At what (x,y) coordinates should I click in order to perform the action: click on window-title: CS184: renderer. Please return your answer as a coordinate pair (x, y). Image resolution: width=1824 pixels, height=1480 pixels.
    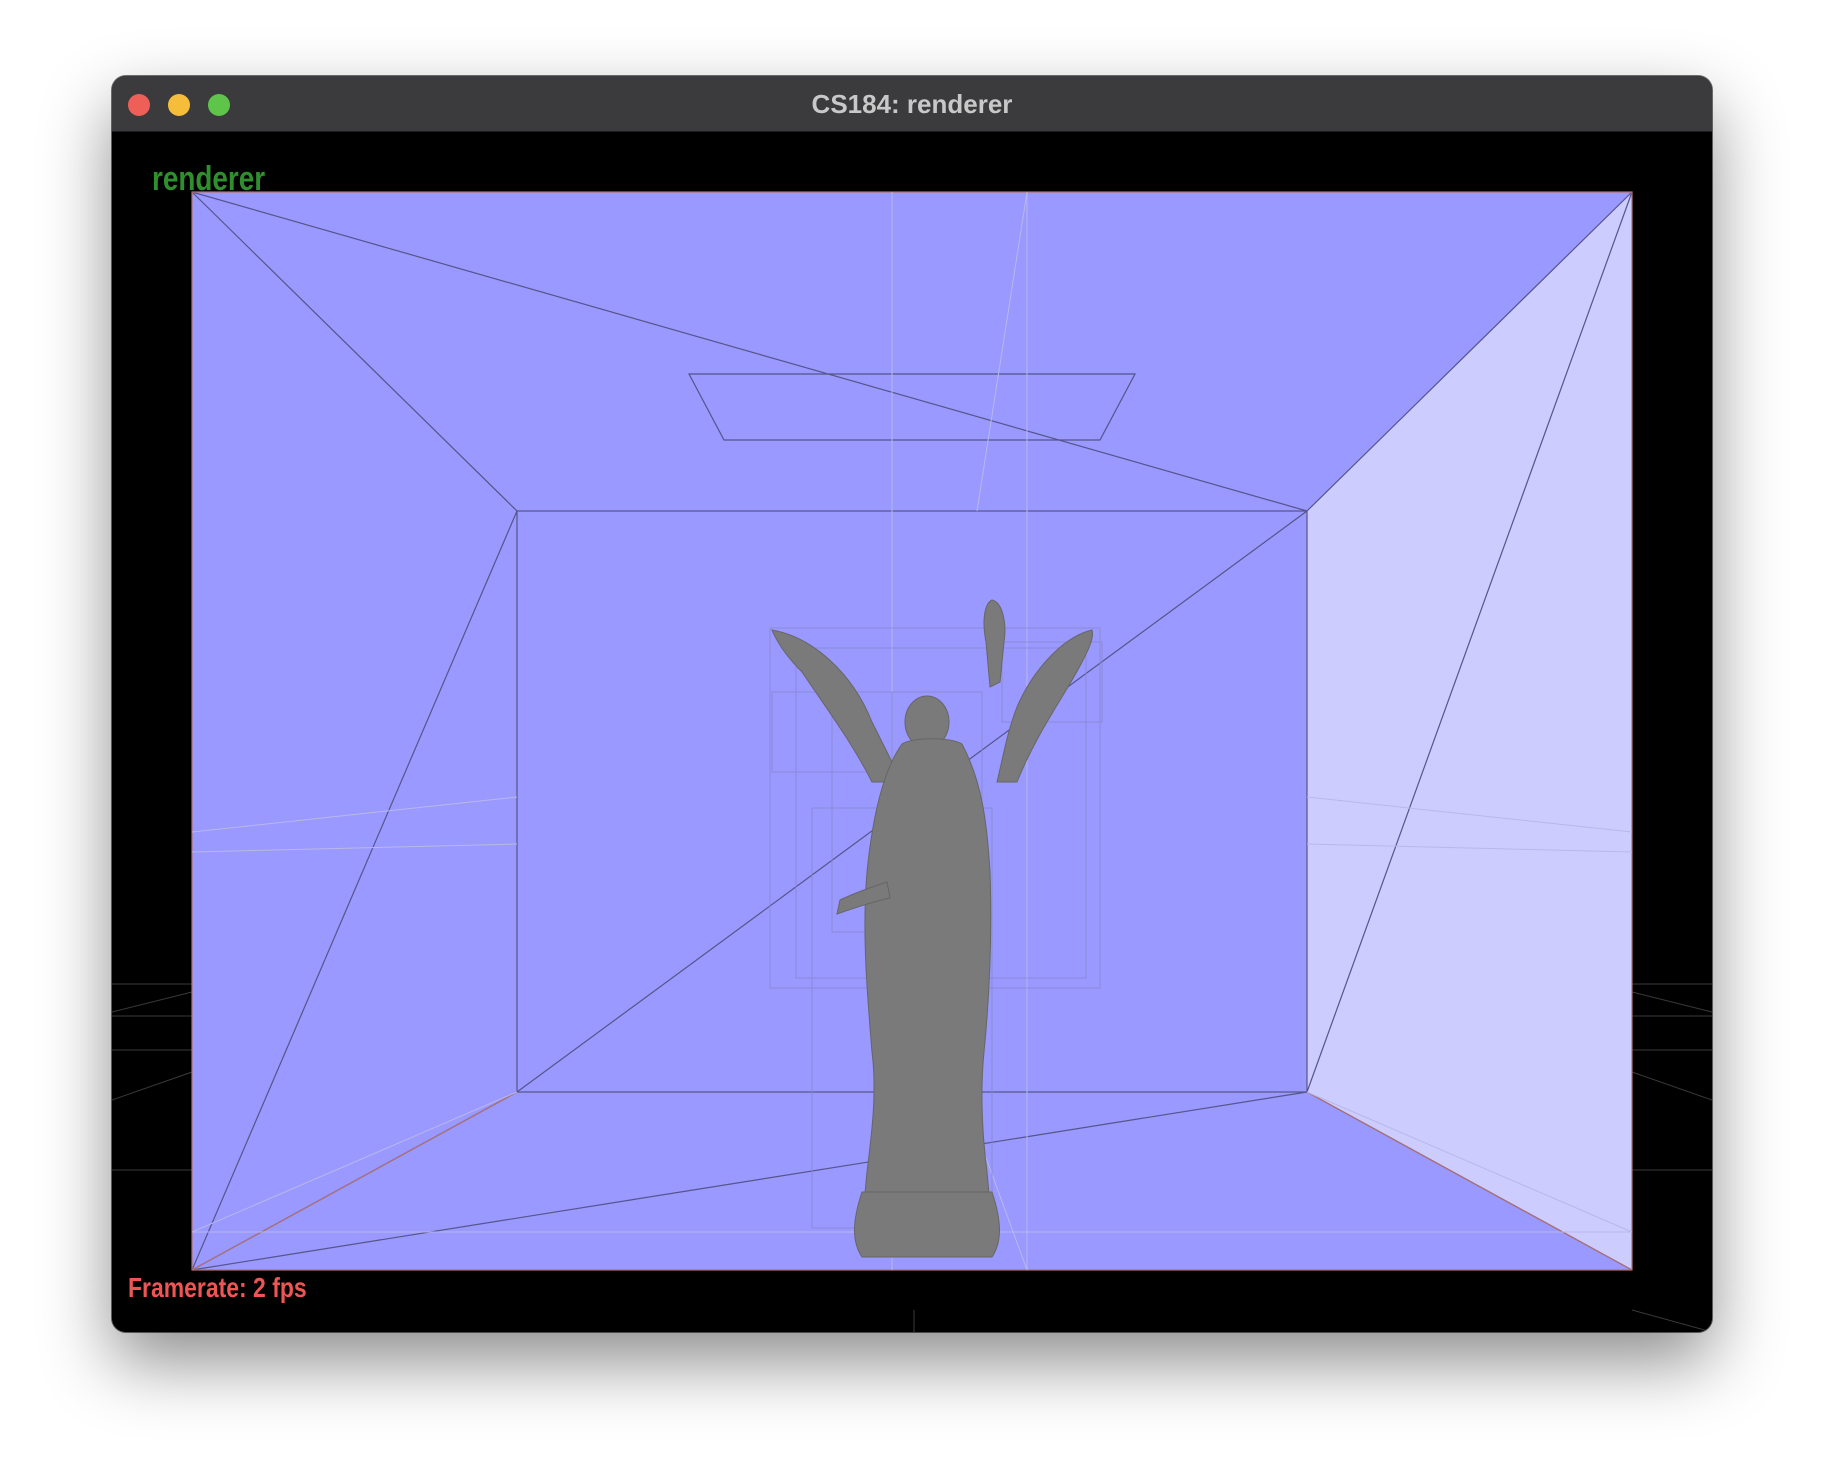
    Looking at the image, I should click on (912, 104).